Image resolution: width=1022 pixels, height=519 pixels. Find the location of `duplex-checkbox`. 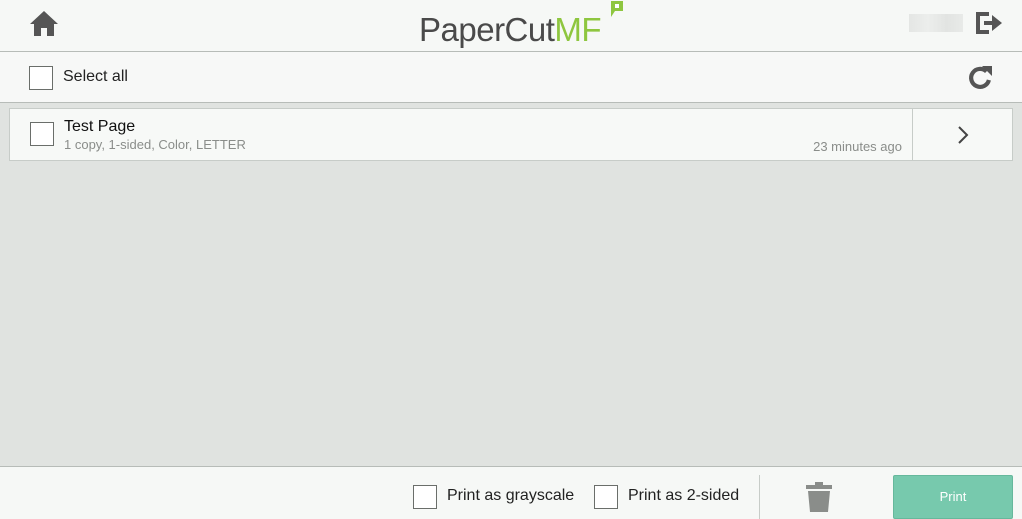

duplex-checkbox is located at coordinates (606, 497).